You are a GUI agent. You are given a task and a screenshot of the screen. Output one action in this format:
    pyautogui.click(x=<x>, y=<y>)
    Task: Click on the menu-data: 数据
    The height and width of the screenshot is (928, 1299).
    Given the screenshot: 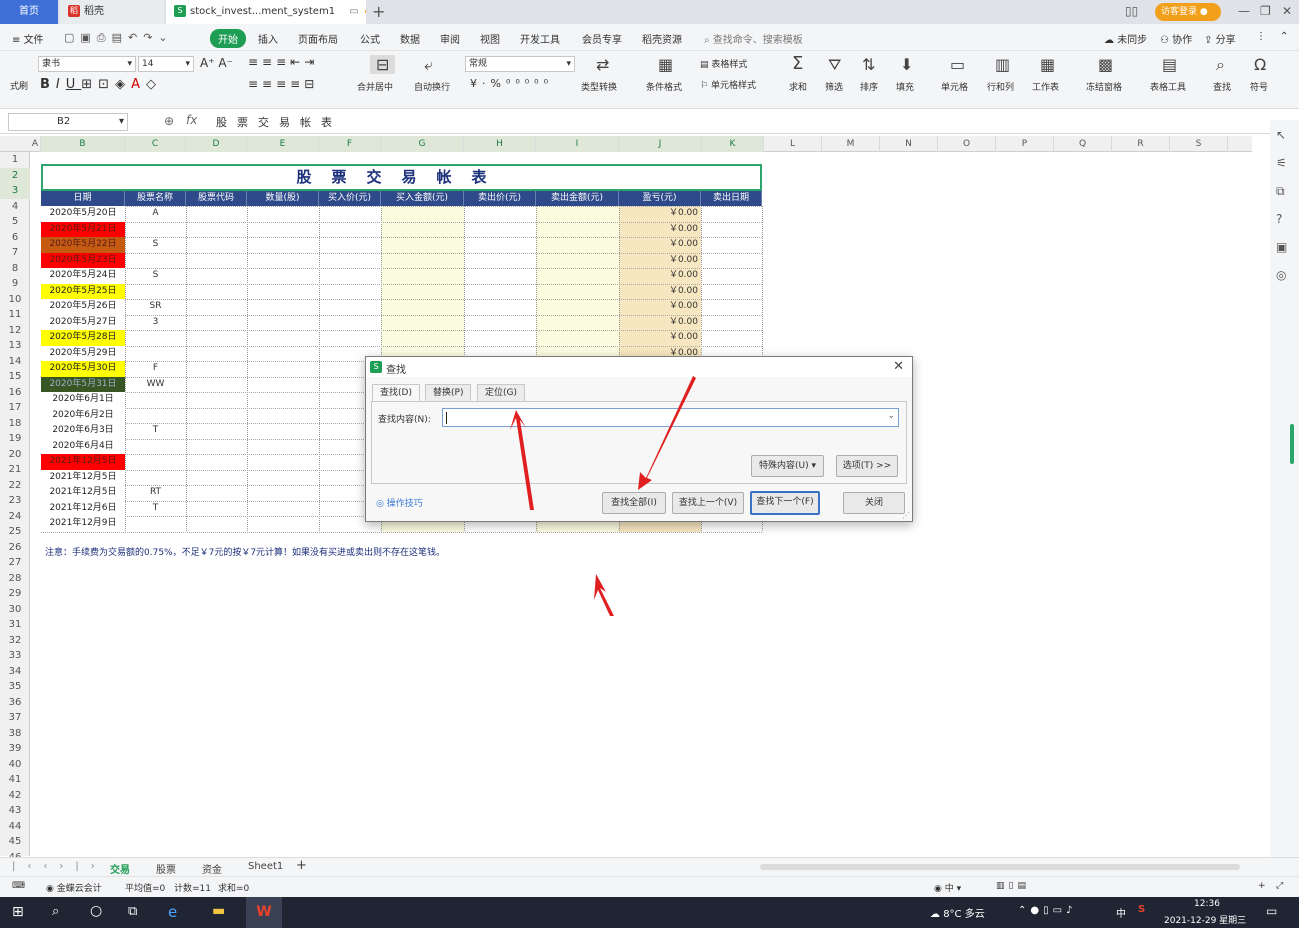 What is the action you would take?
    pyautogui.click(x=410, y=38)
    